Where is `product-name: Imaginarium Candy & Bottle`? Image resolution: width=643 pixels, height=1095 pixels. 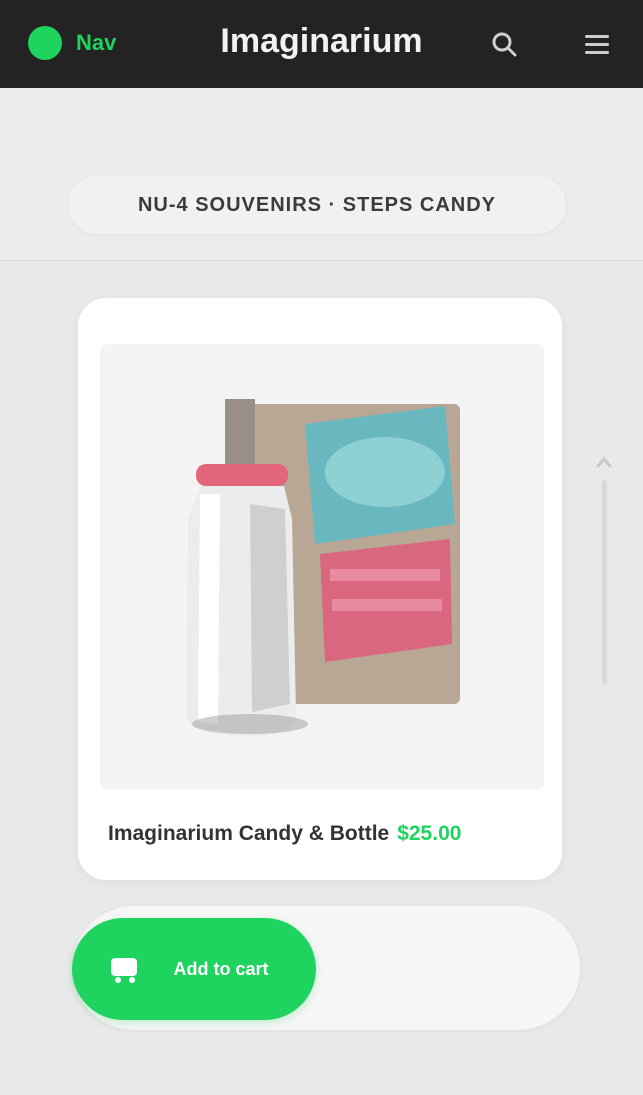
product-name: Imaginarium Candy & Bottle is located at coordinates (249, 833).